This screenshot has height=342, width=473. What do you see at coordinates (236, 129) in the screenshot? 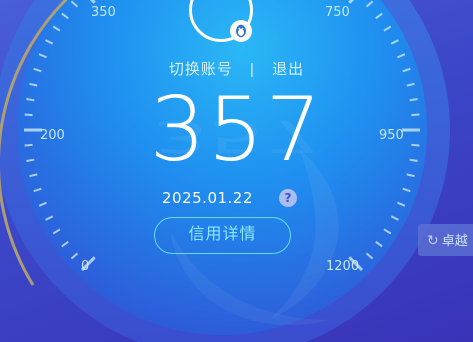
I see `credit-score-value: 357` at bounding box center [236, 129].